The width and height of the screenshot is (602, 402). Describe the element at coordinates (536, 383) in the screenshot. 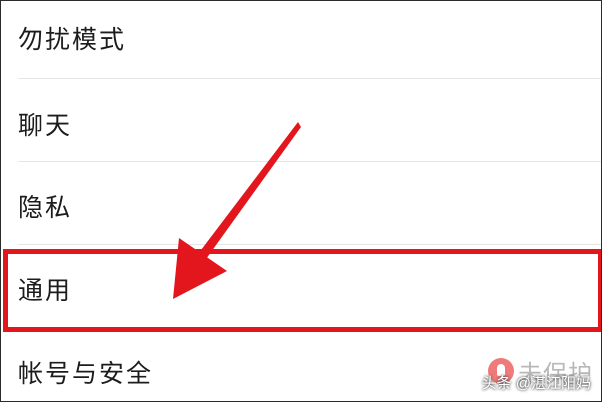

I see `watermark: 头条 @湛江阳妈` at that location.